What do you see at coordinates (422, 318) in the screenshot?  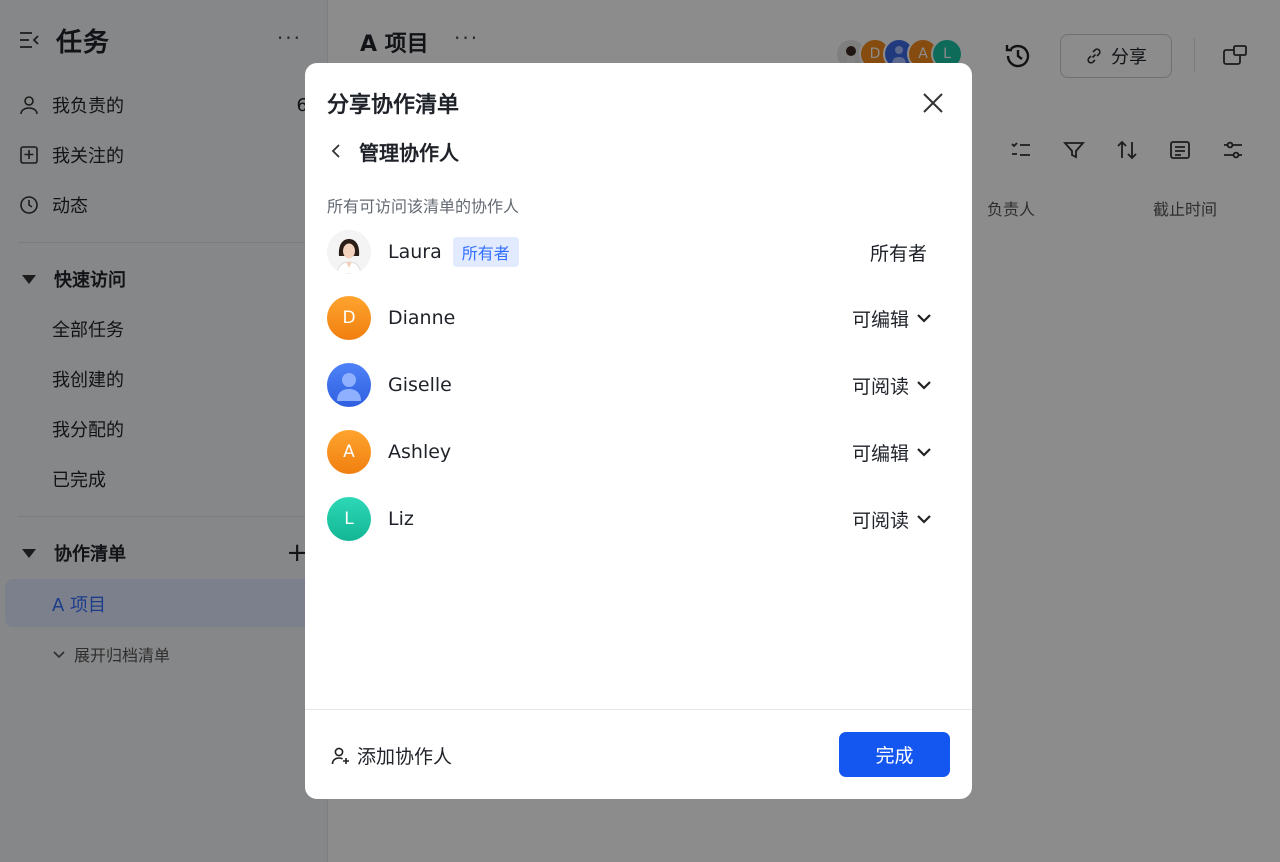 I see `collaborator-name: Dianne` at bounding box center [422, 318].